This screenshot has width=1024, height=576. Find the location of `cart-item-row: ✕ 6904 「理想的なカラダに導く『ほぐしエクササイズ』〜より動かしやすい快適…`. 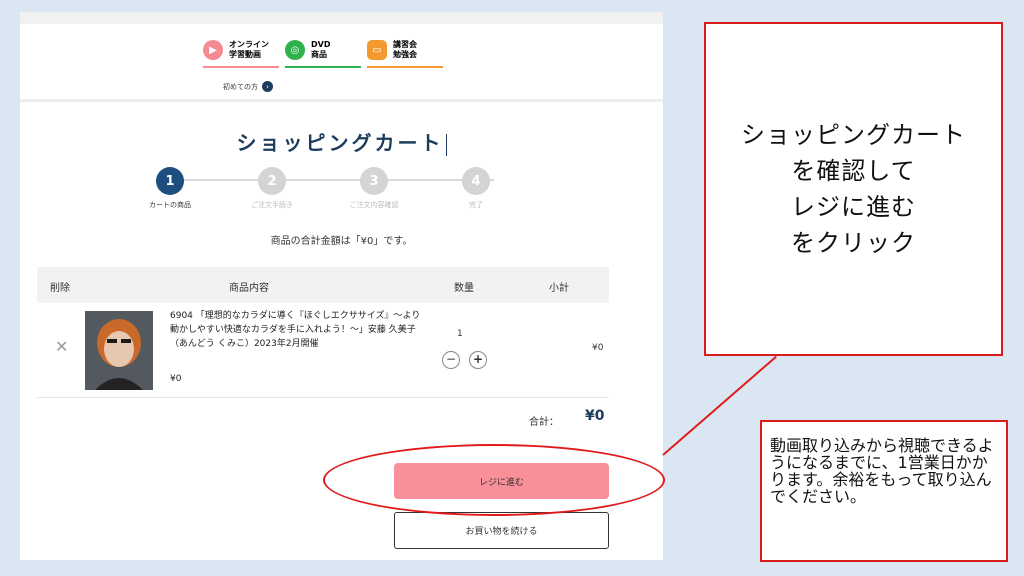

cart-item-row: ✕ 6904 「理想的なカラダに導く『ほぐしエクササイズ』〜より動かしやすい快適… is located at coordinates (323, 350).